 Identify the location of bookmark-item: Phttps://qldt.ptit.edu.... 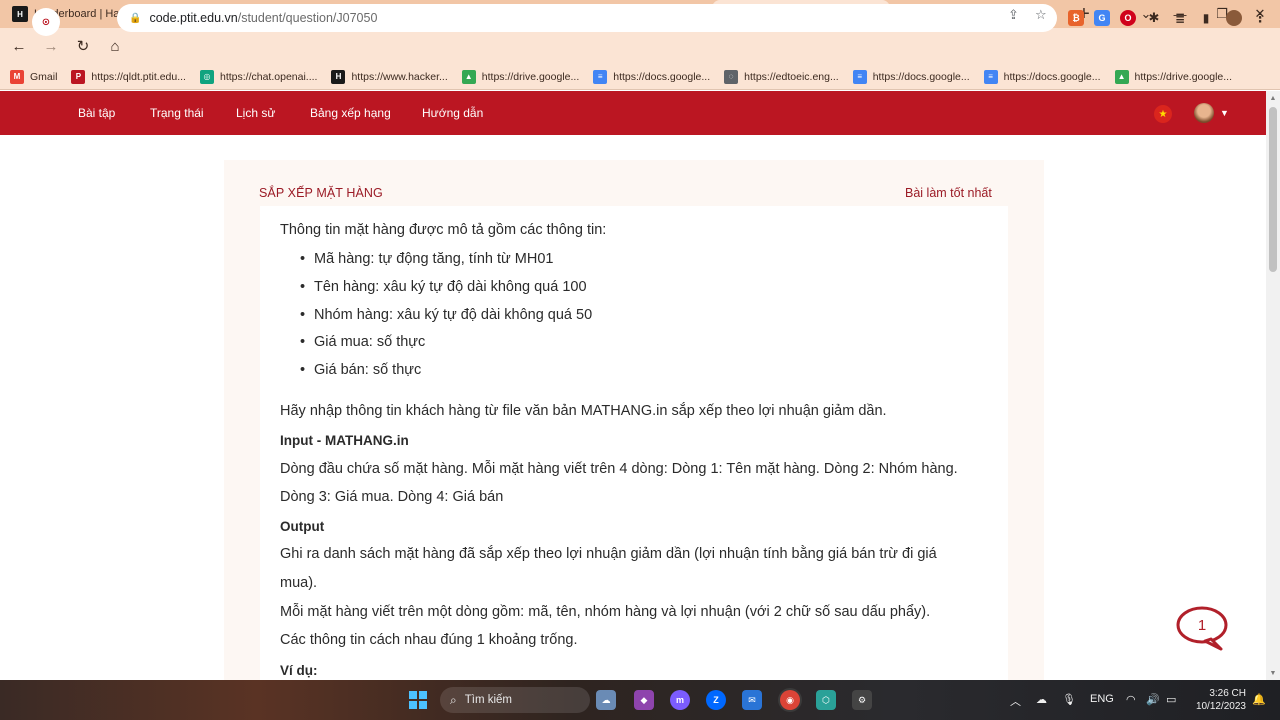
(128, 76).